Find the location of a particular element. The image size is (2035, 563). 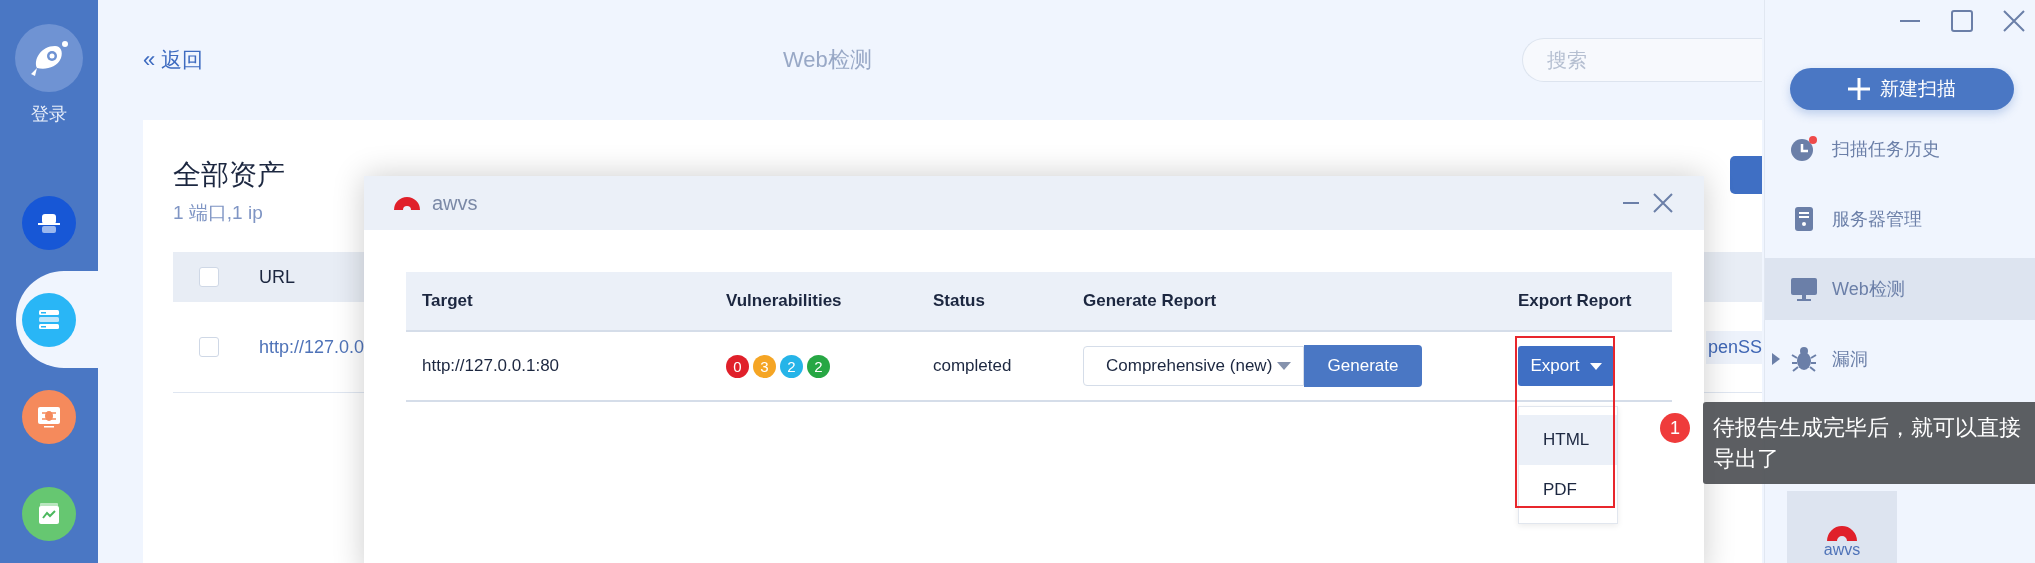

clock-icon is located at coordinates (1804, 149).